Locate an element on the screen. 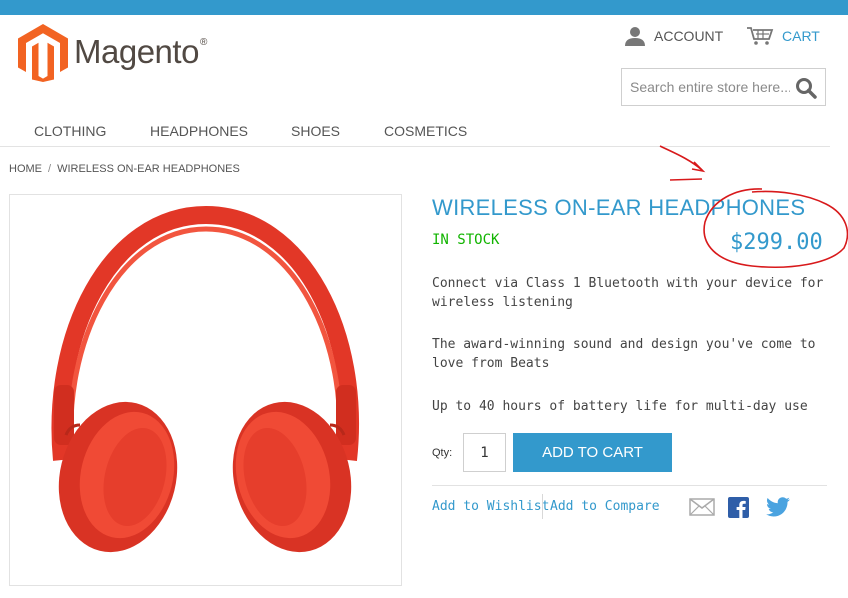  link-separator is located at coordinates (542, 506).